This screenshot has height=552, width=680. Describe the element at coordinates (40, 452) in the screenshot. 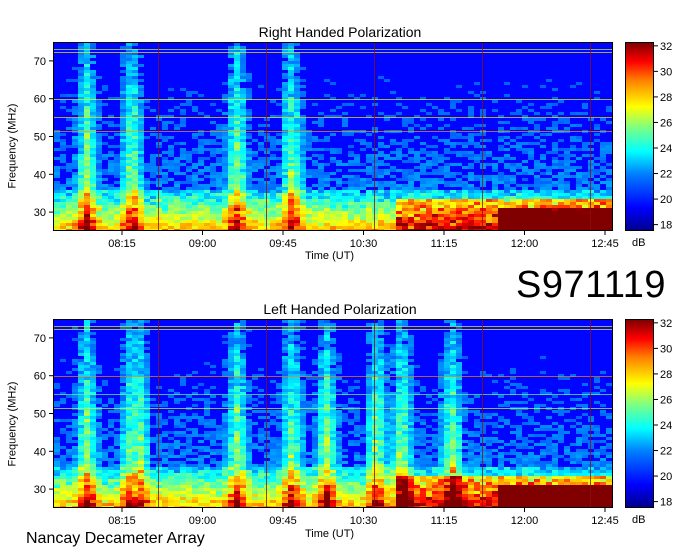

I see `y-tick-label: 40` at that location.